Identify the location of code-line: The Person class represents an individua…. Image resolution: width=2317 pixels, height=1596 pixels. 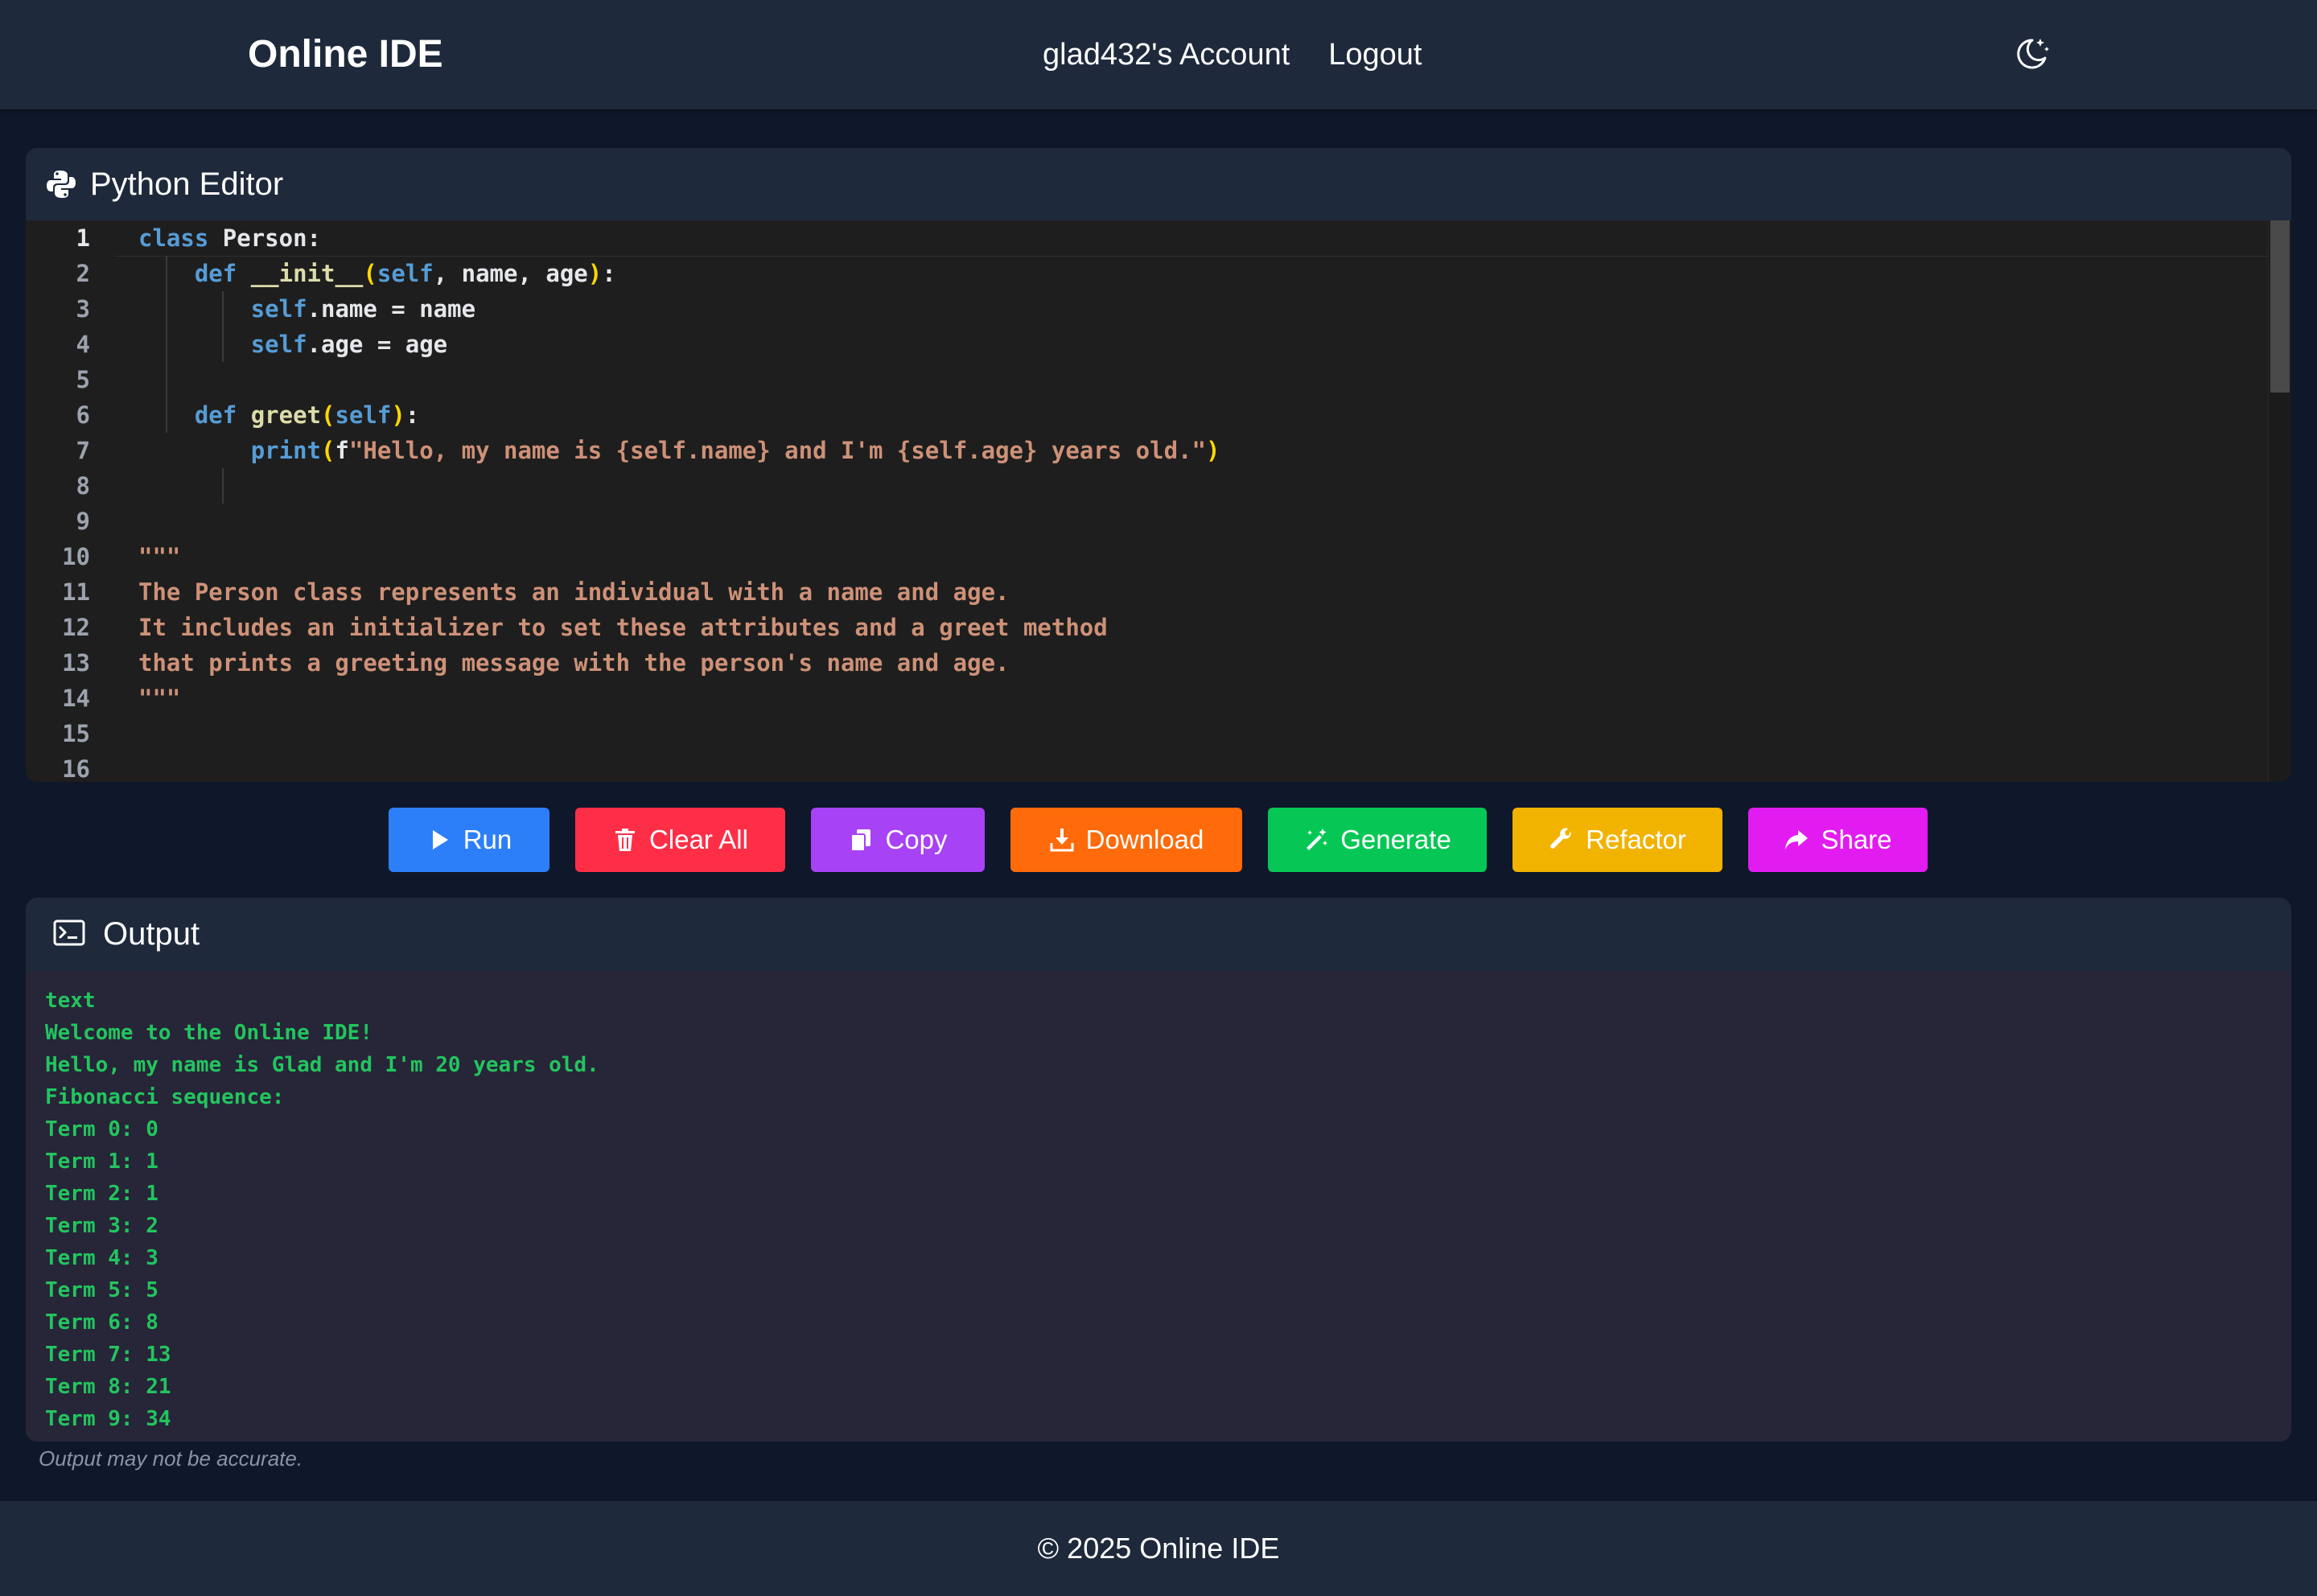
(574, 592).